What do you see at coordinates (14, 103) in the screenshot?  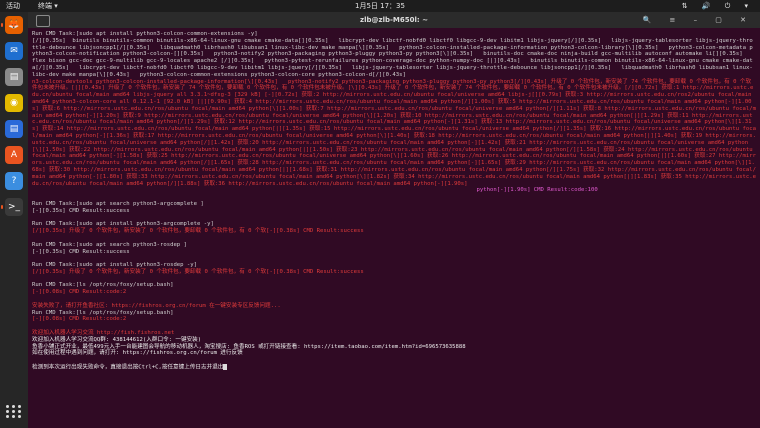 I see `rhythmbox-icon: ◉` at bounding box center [14, 103].